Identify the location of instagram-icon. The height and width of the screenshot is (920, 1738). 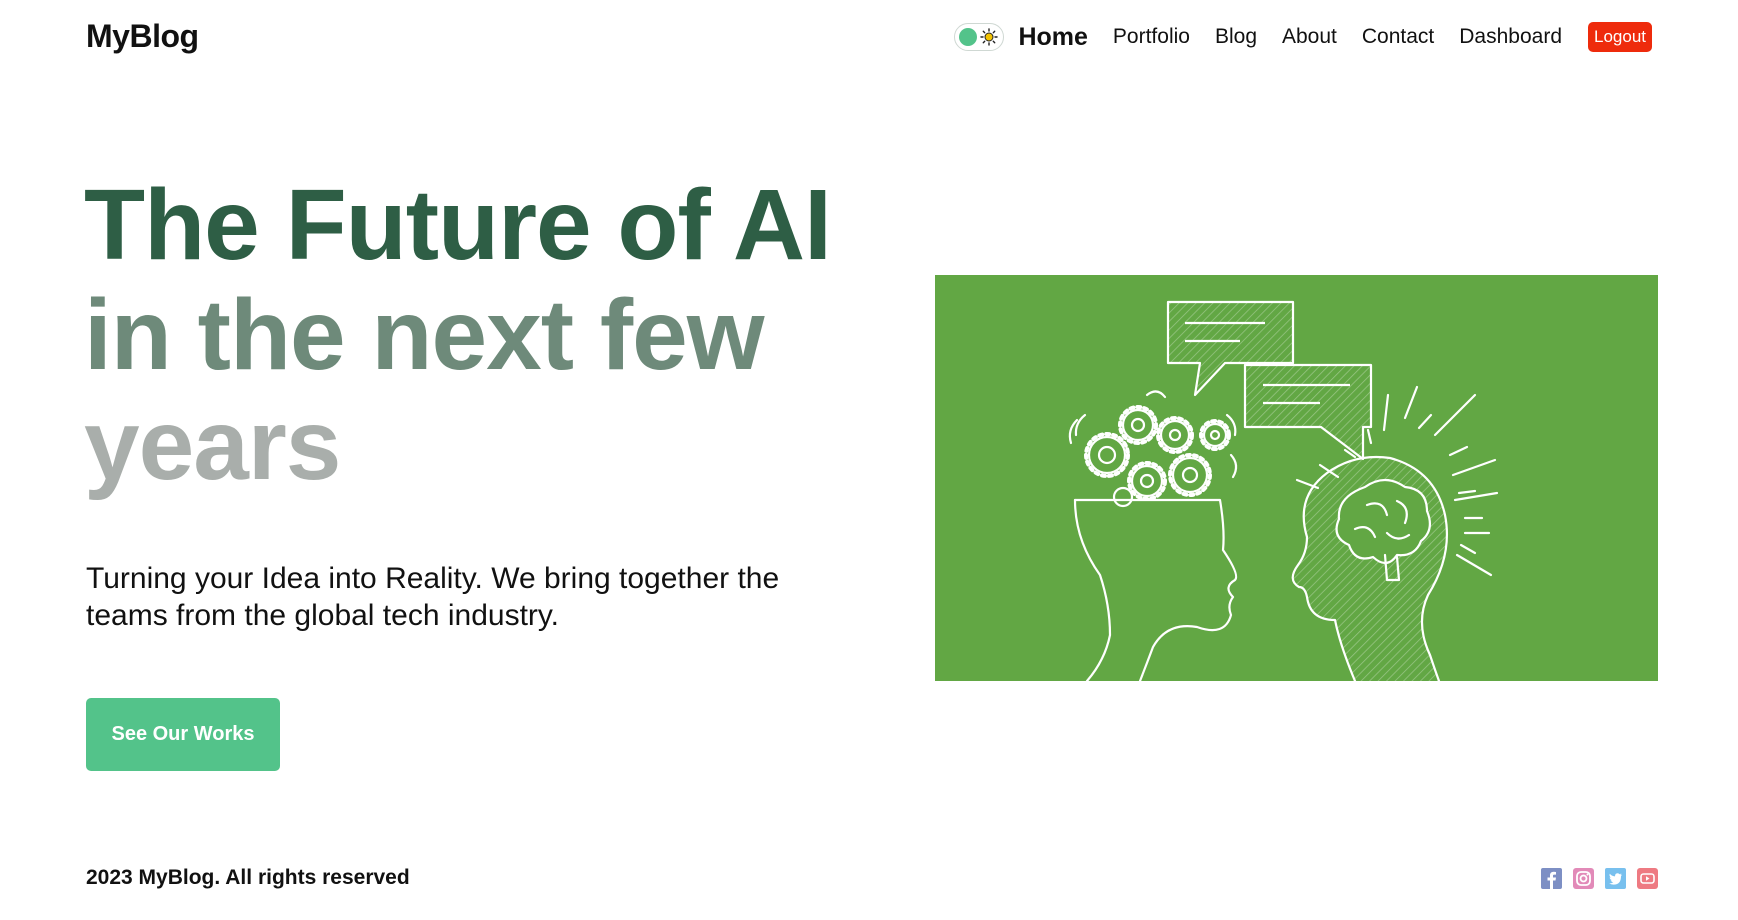
(1583, 878).